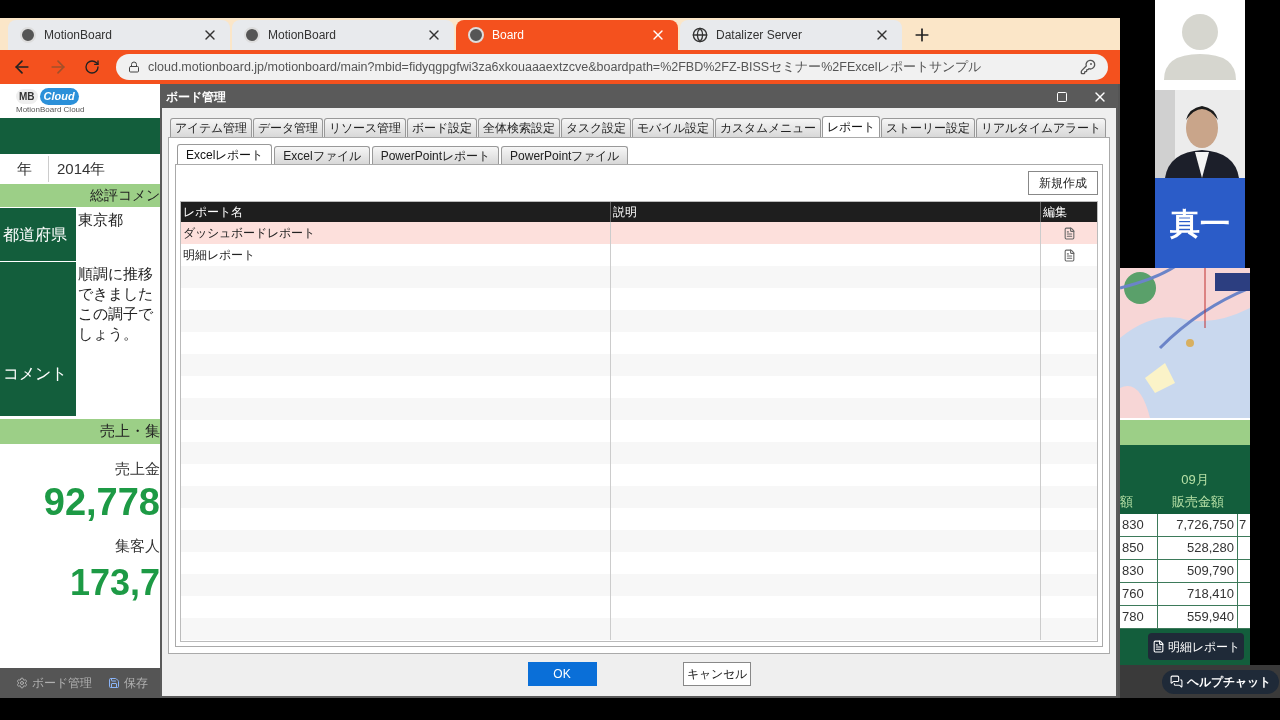  Describe the element at coordinates (80, 195) in the screenshot. I see `section-header: 総評コメン` at that location.